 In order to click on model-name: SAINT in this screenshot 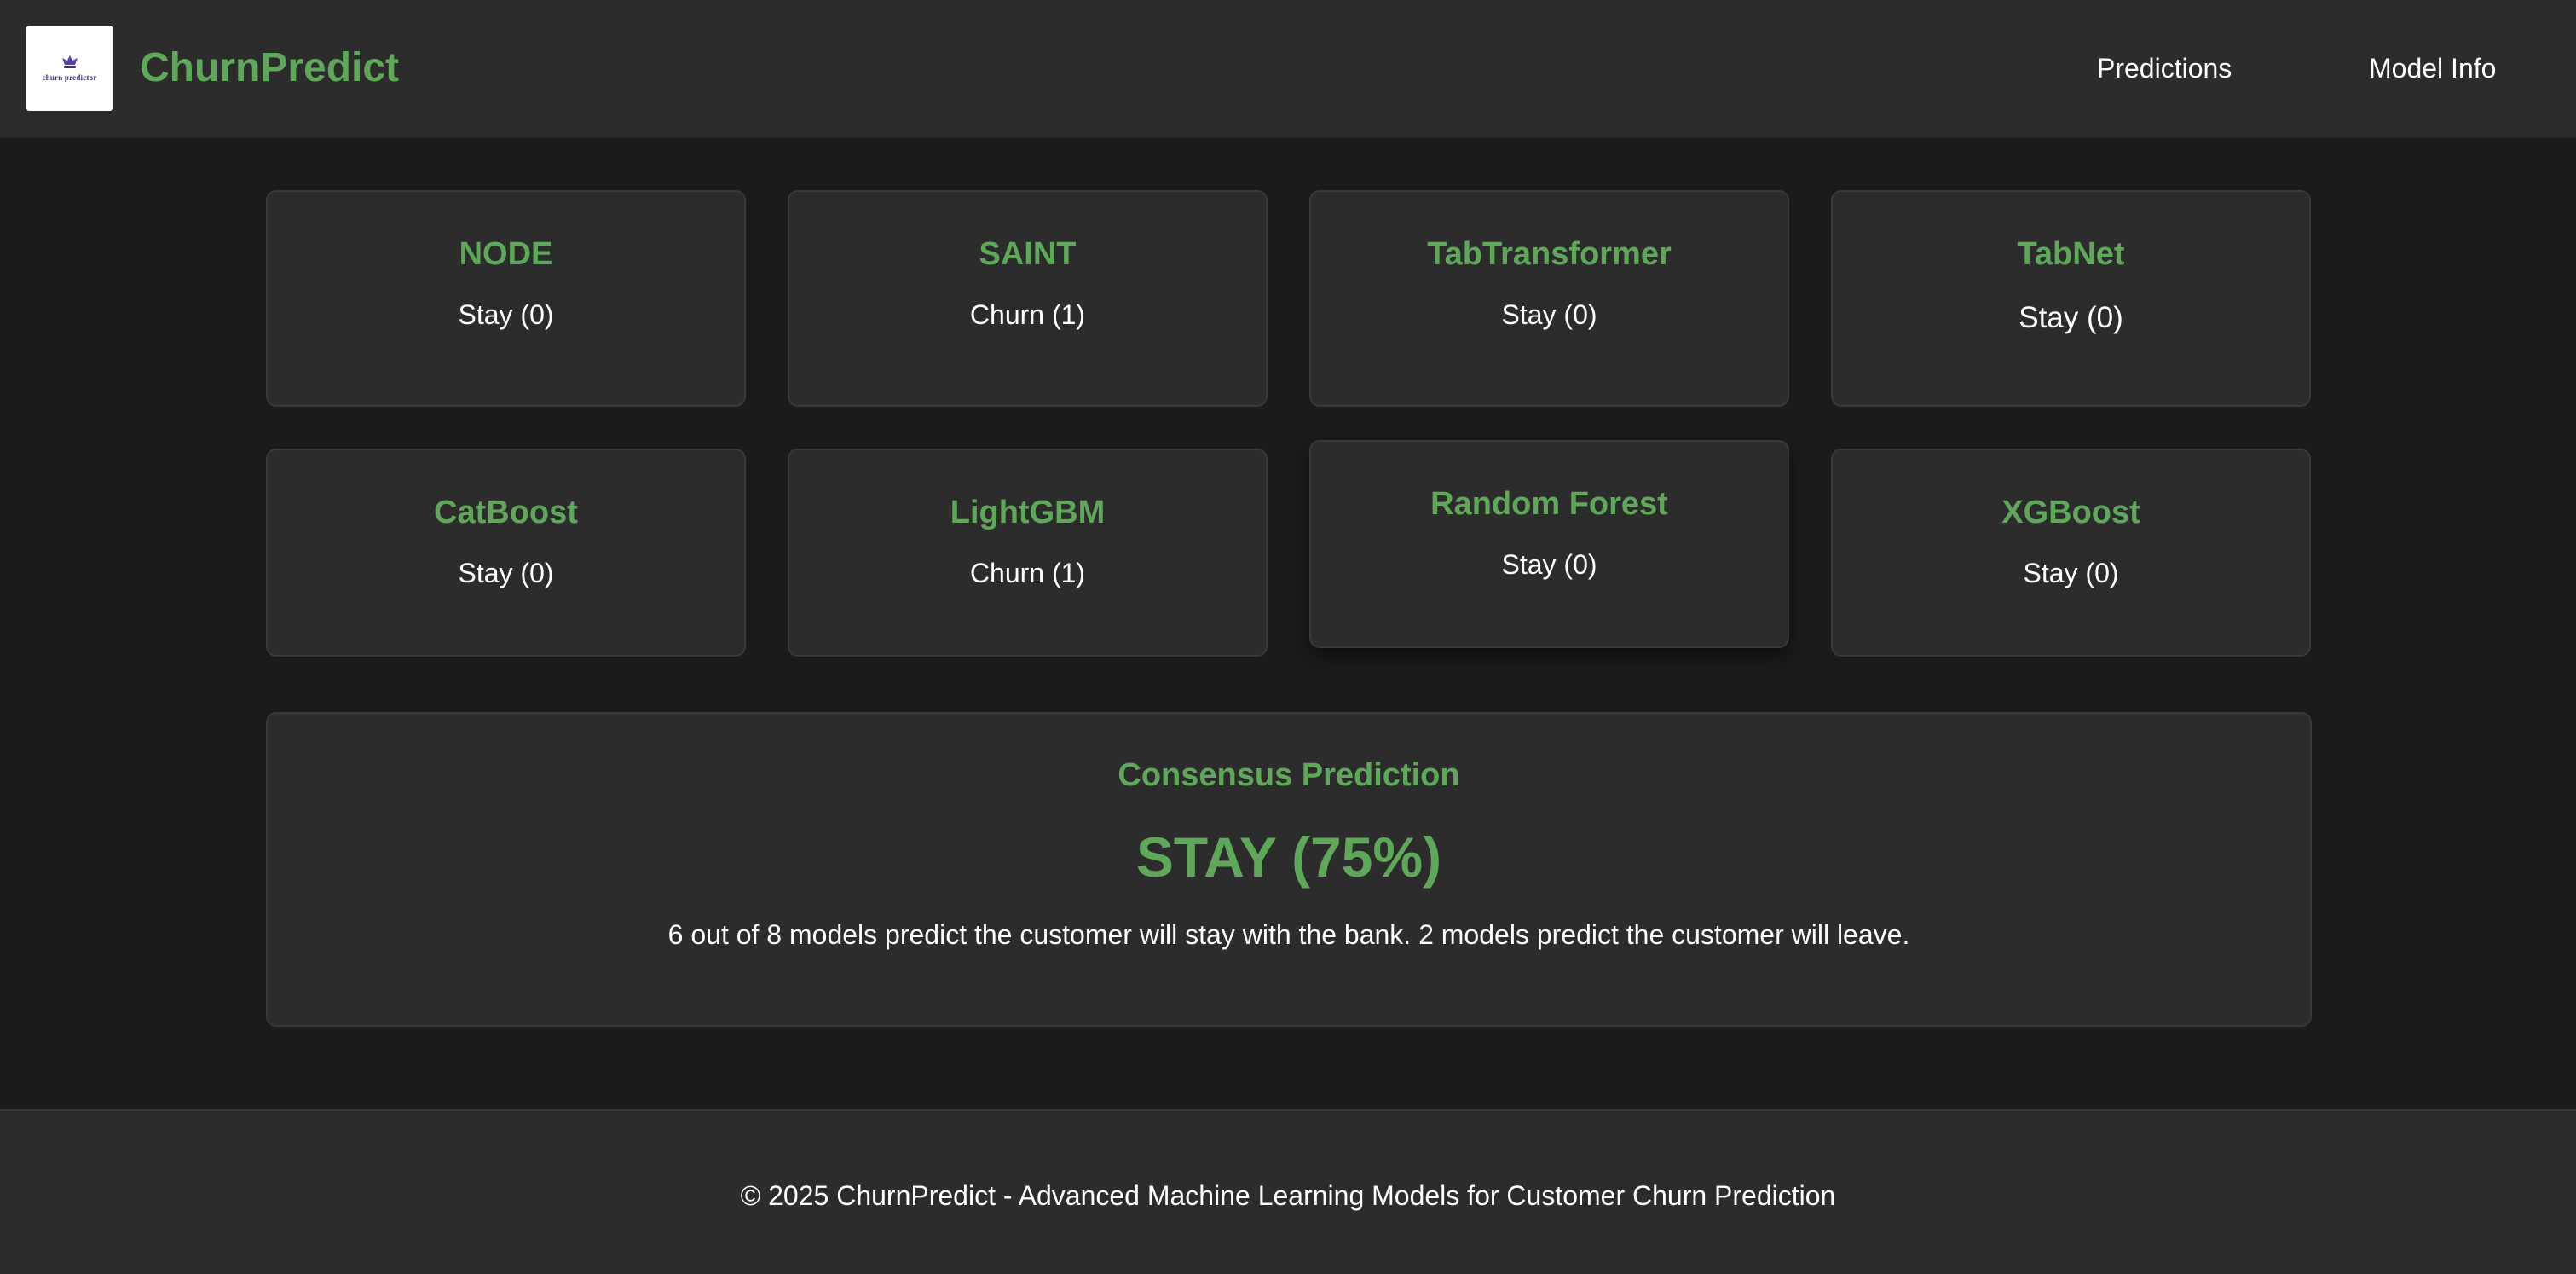, I will do `click(1028, 254)`.